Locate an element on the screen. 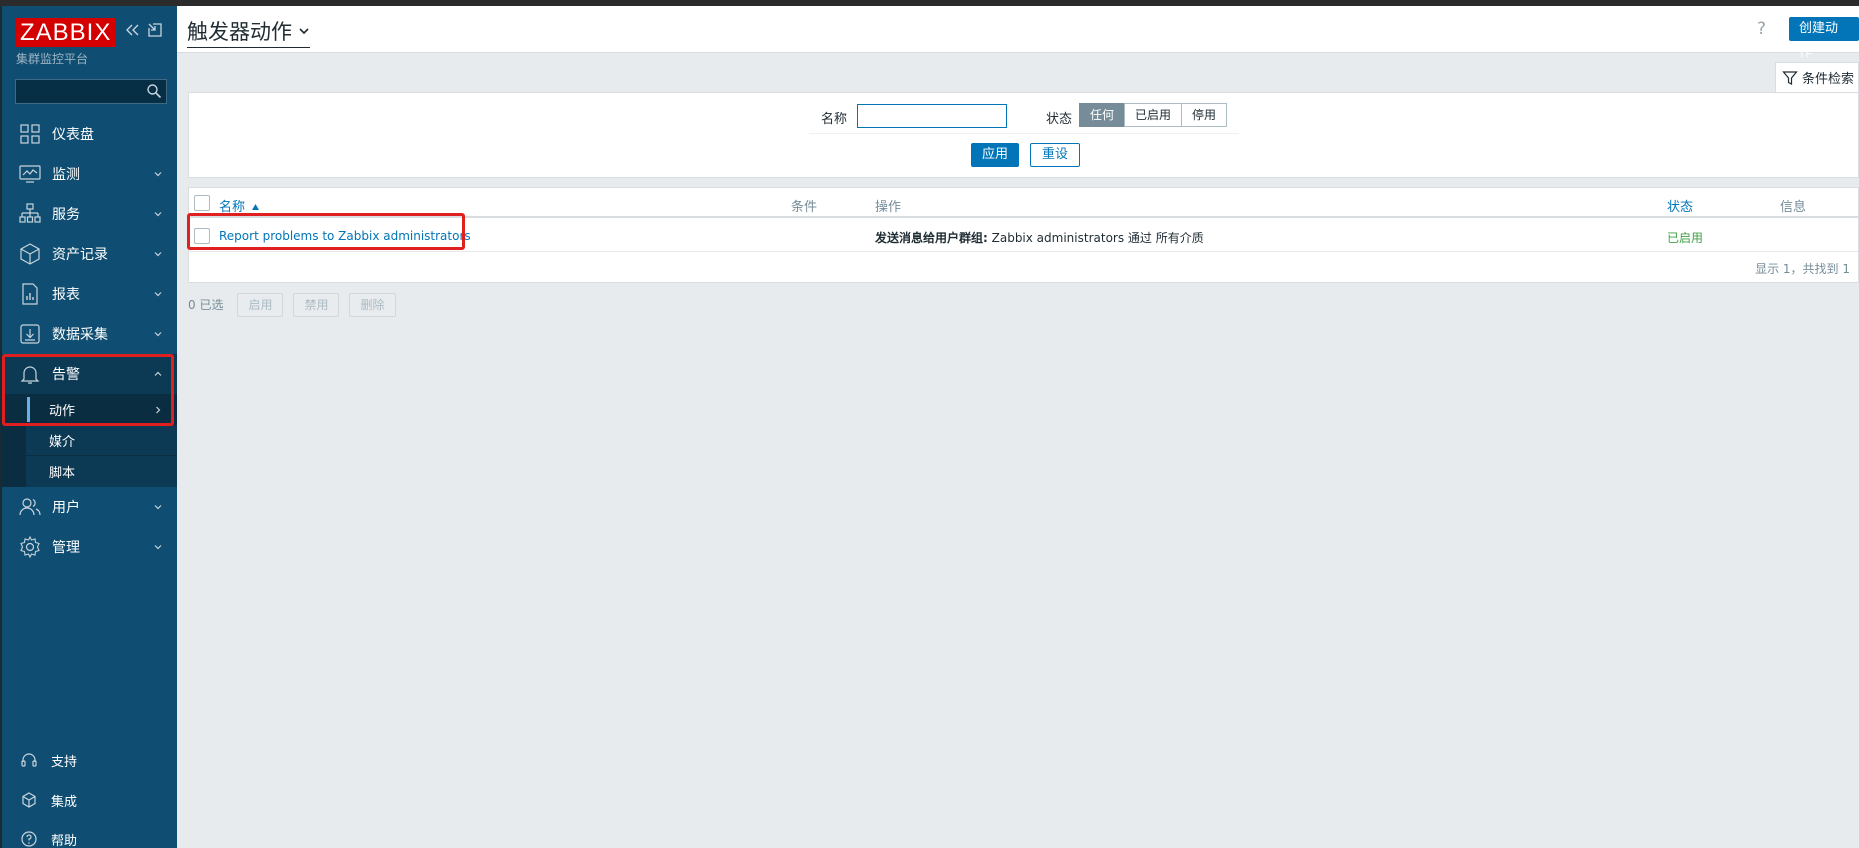 The width and height of the screenshot is (1859, 848). reset-button: 重设 is located at coordinates (1055, 155).